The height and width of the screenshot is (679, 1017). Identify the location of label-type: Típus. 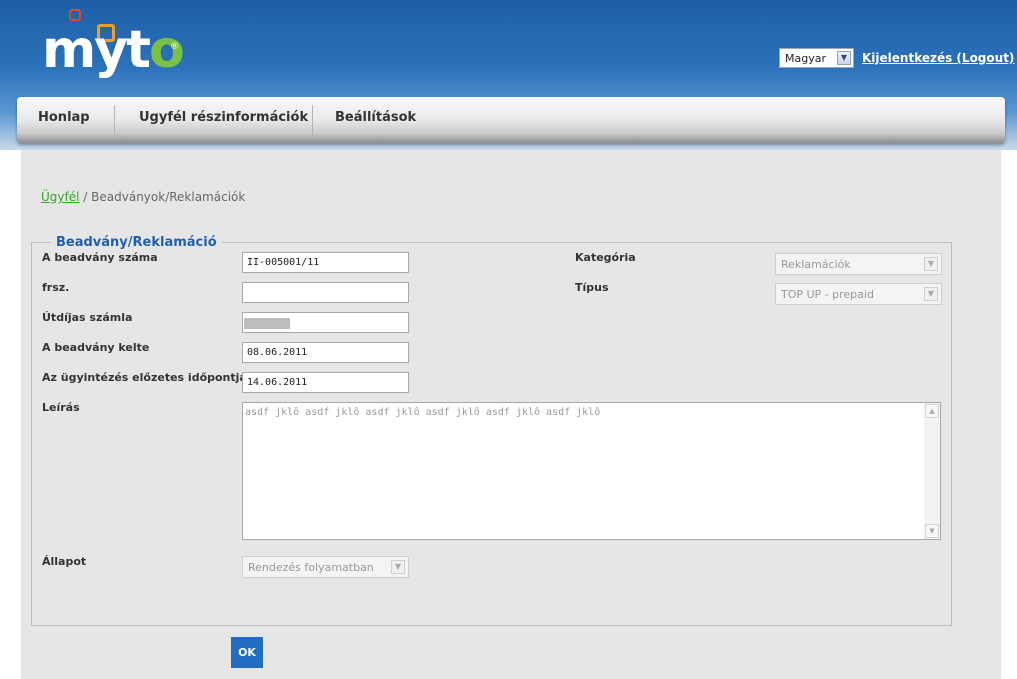
(592, 287).